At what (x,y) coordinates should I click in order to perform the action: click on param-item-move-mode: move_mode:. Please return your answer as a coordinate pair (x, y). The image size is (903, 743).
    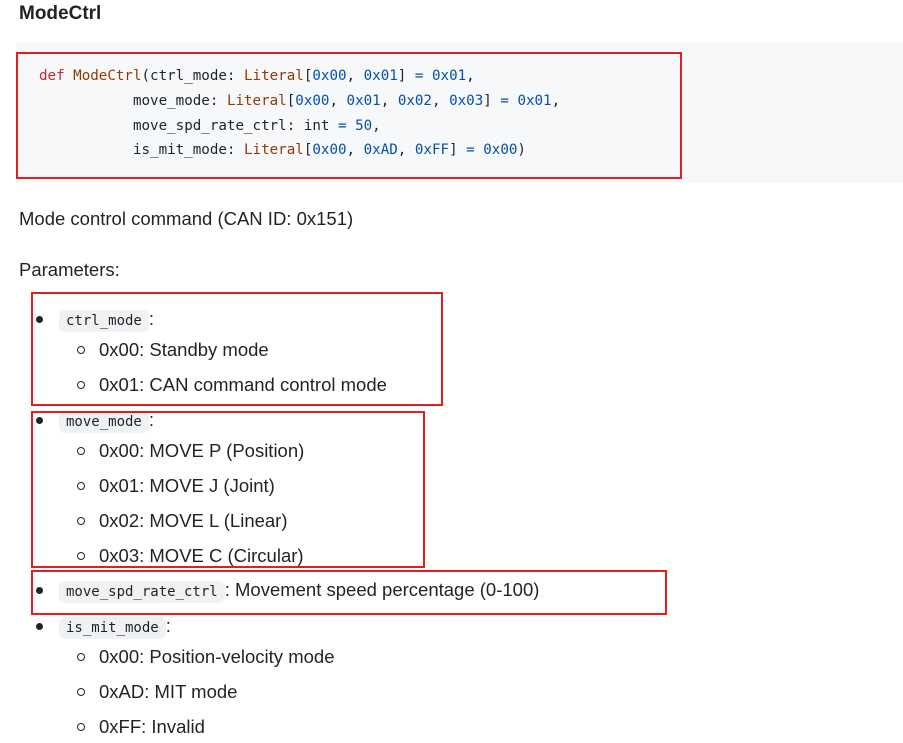
    Looking at the image, I should click on (106, 420).